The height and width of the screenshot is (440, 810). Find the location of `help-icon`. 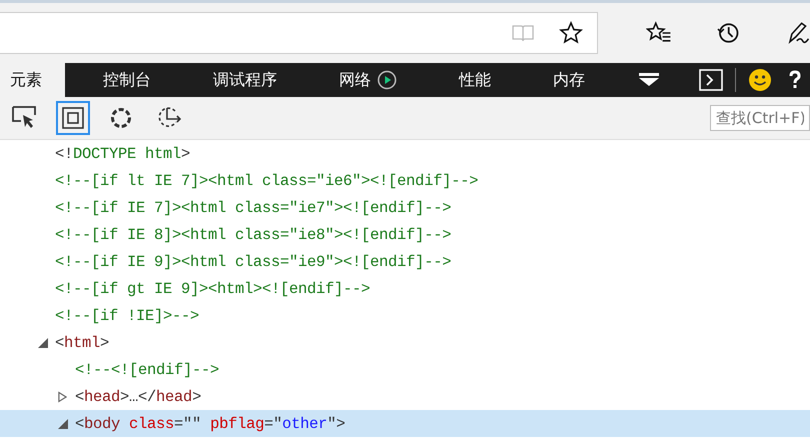

help-icon is located at coordinates (795, 80).